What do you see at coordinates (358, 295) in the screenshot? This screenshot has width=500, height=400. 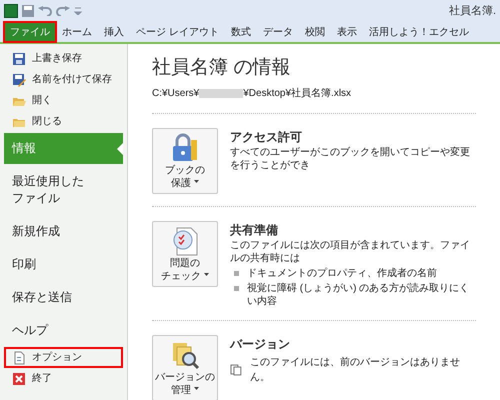 I see `bullet-text: 視覚に障碍 (しょうがい) のある方が読み取りにくい内容` at bounding box center [358, 295].